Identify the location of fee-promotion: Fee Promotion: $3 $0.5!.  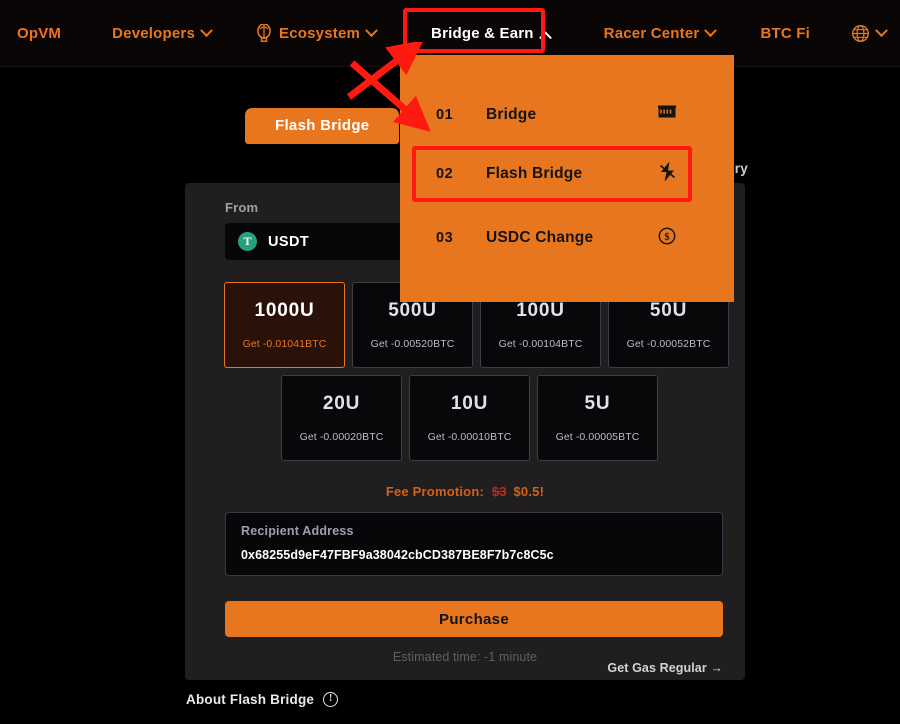
(465, 491).